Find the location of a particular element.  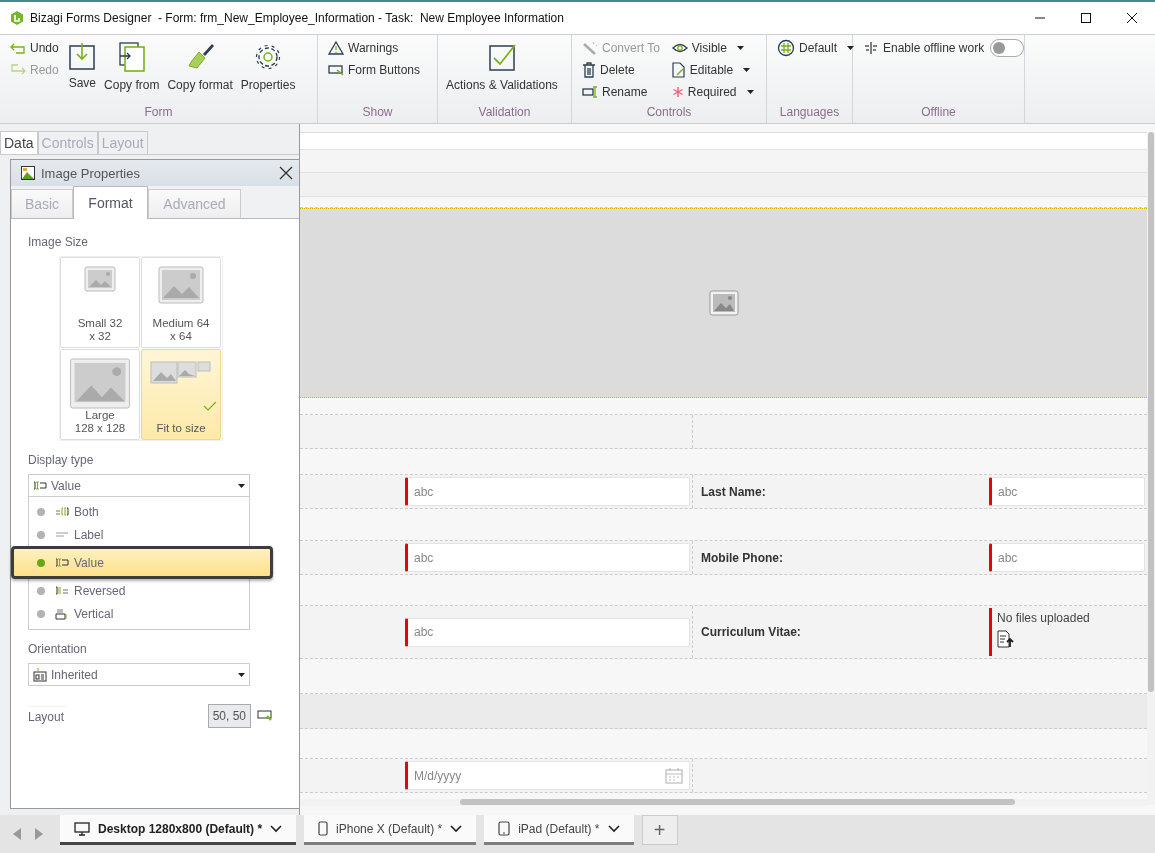

upload-icon is located at coordinates (1006, 639).